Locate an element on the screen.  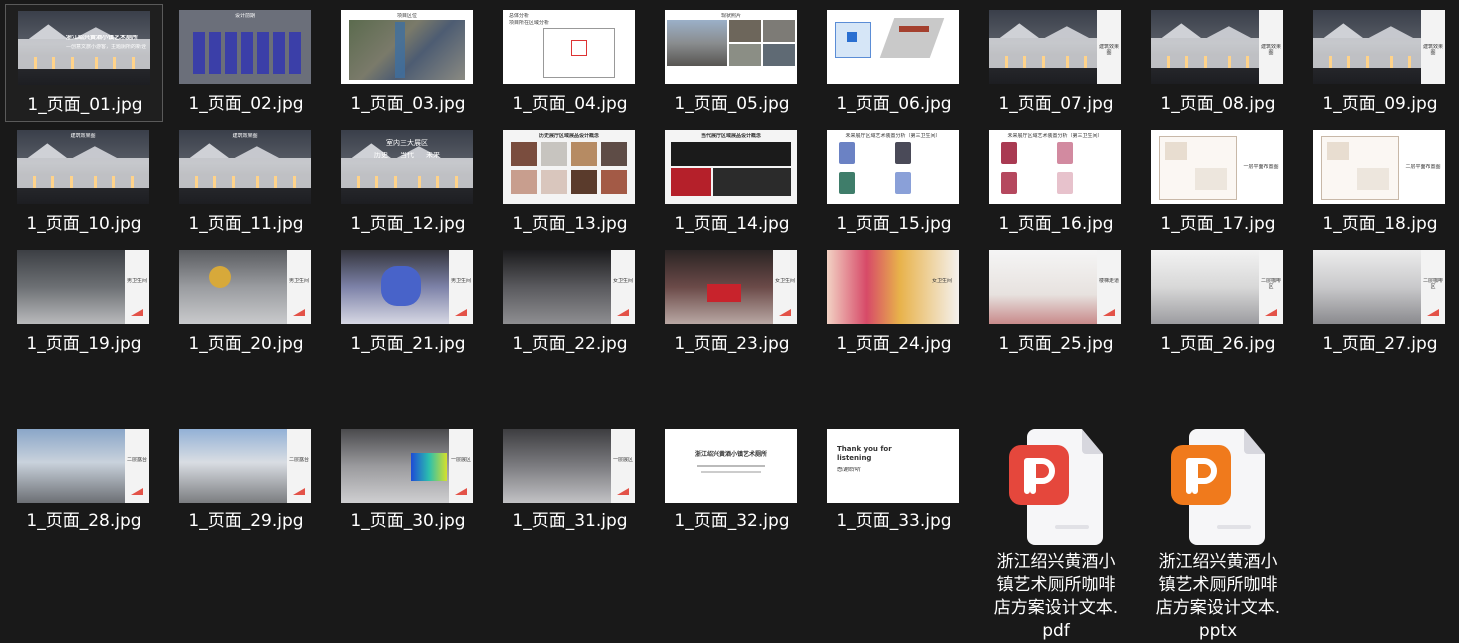
image-file-item: 女卫生间 1_页面_23.jpg is located at coordinates (732, 303).